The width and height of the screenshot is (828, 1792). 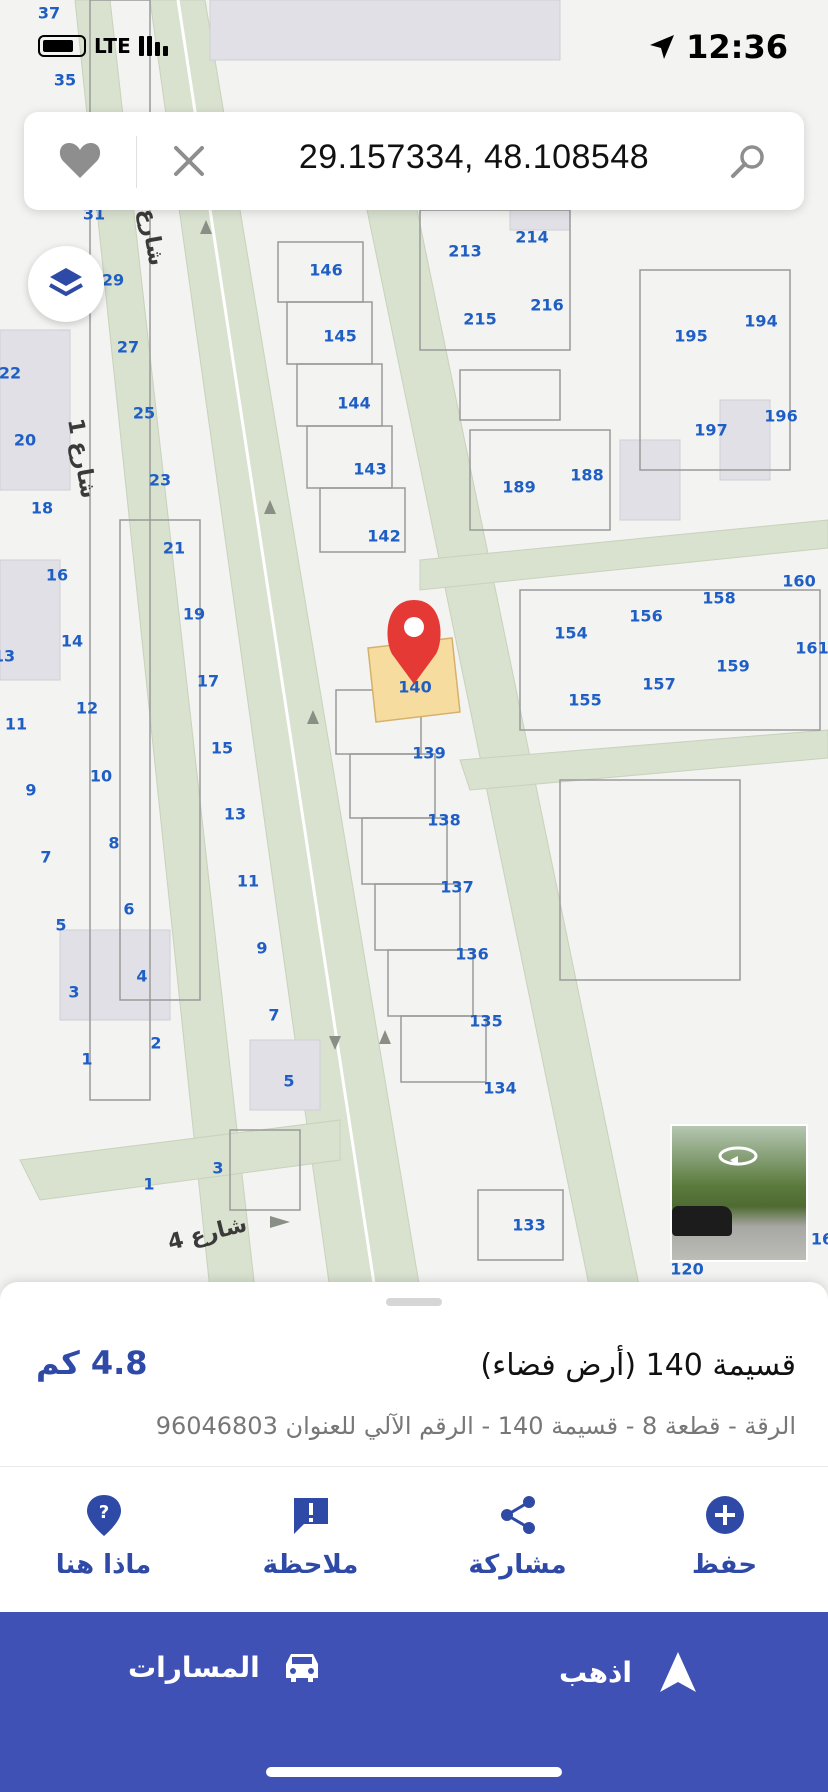 I want to click on plot-label: 157, so click(x=658, y=684).